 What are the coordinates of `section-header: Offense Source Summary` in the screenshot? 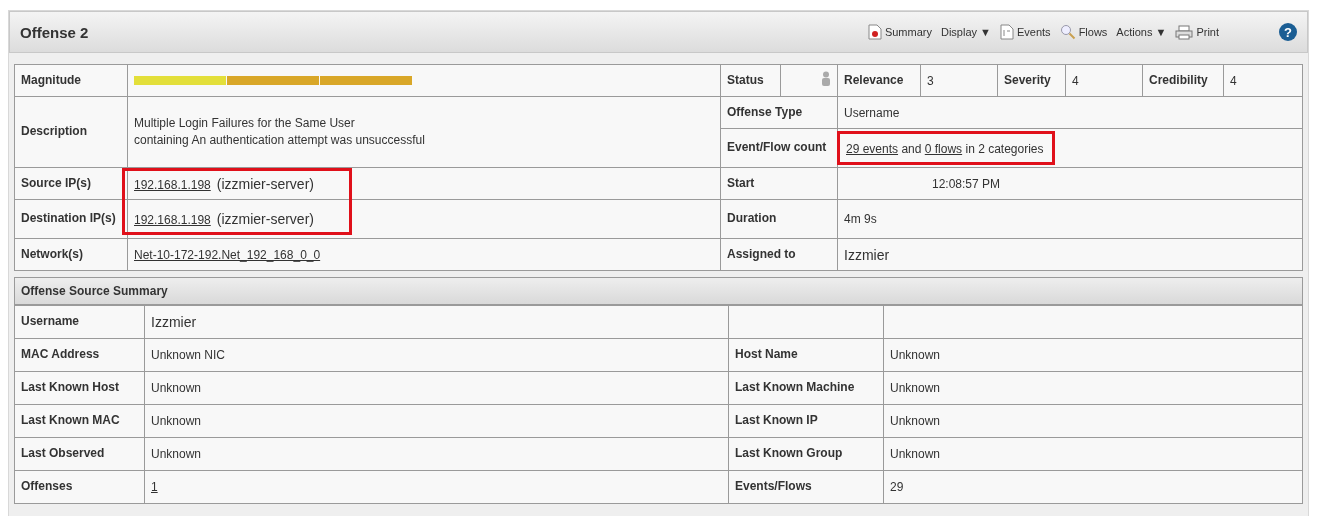 It's located at (658, 291).